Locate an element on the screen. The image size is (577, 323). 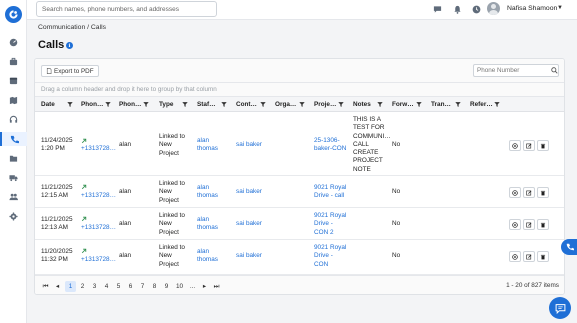
clock-icon is located at coordinates (476, 9).